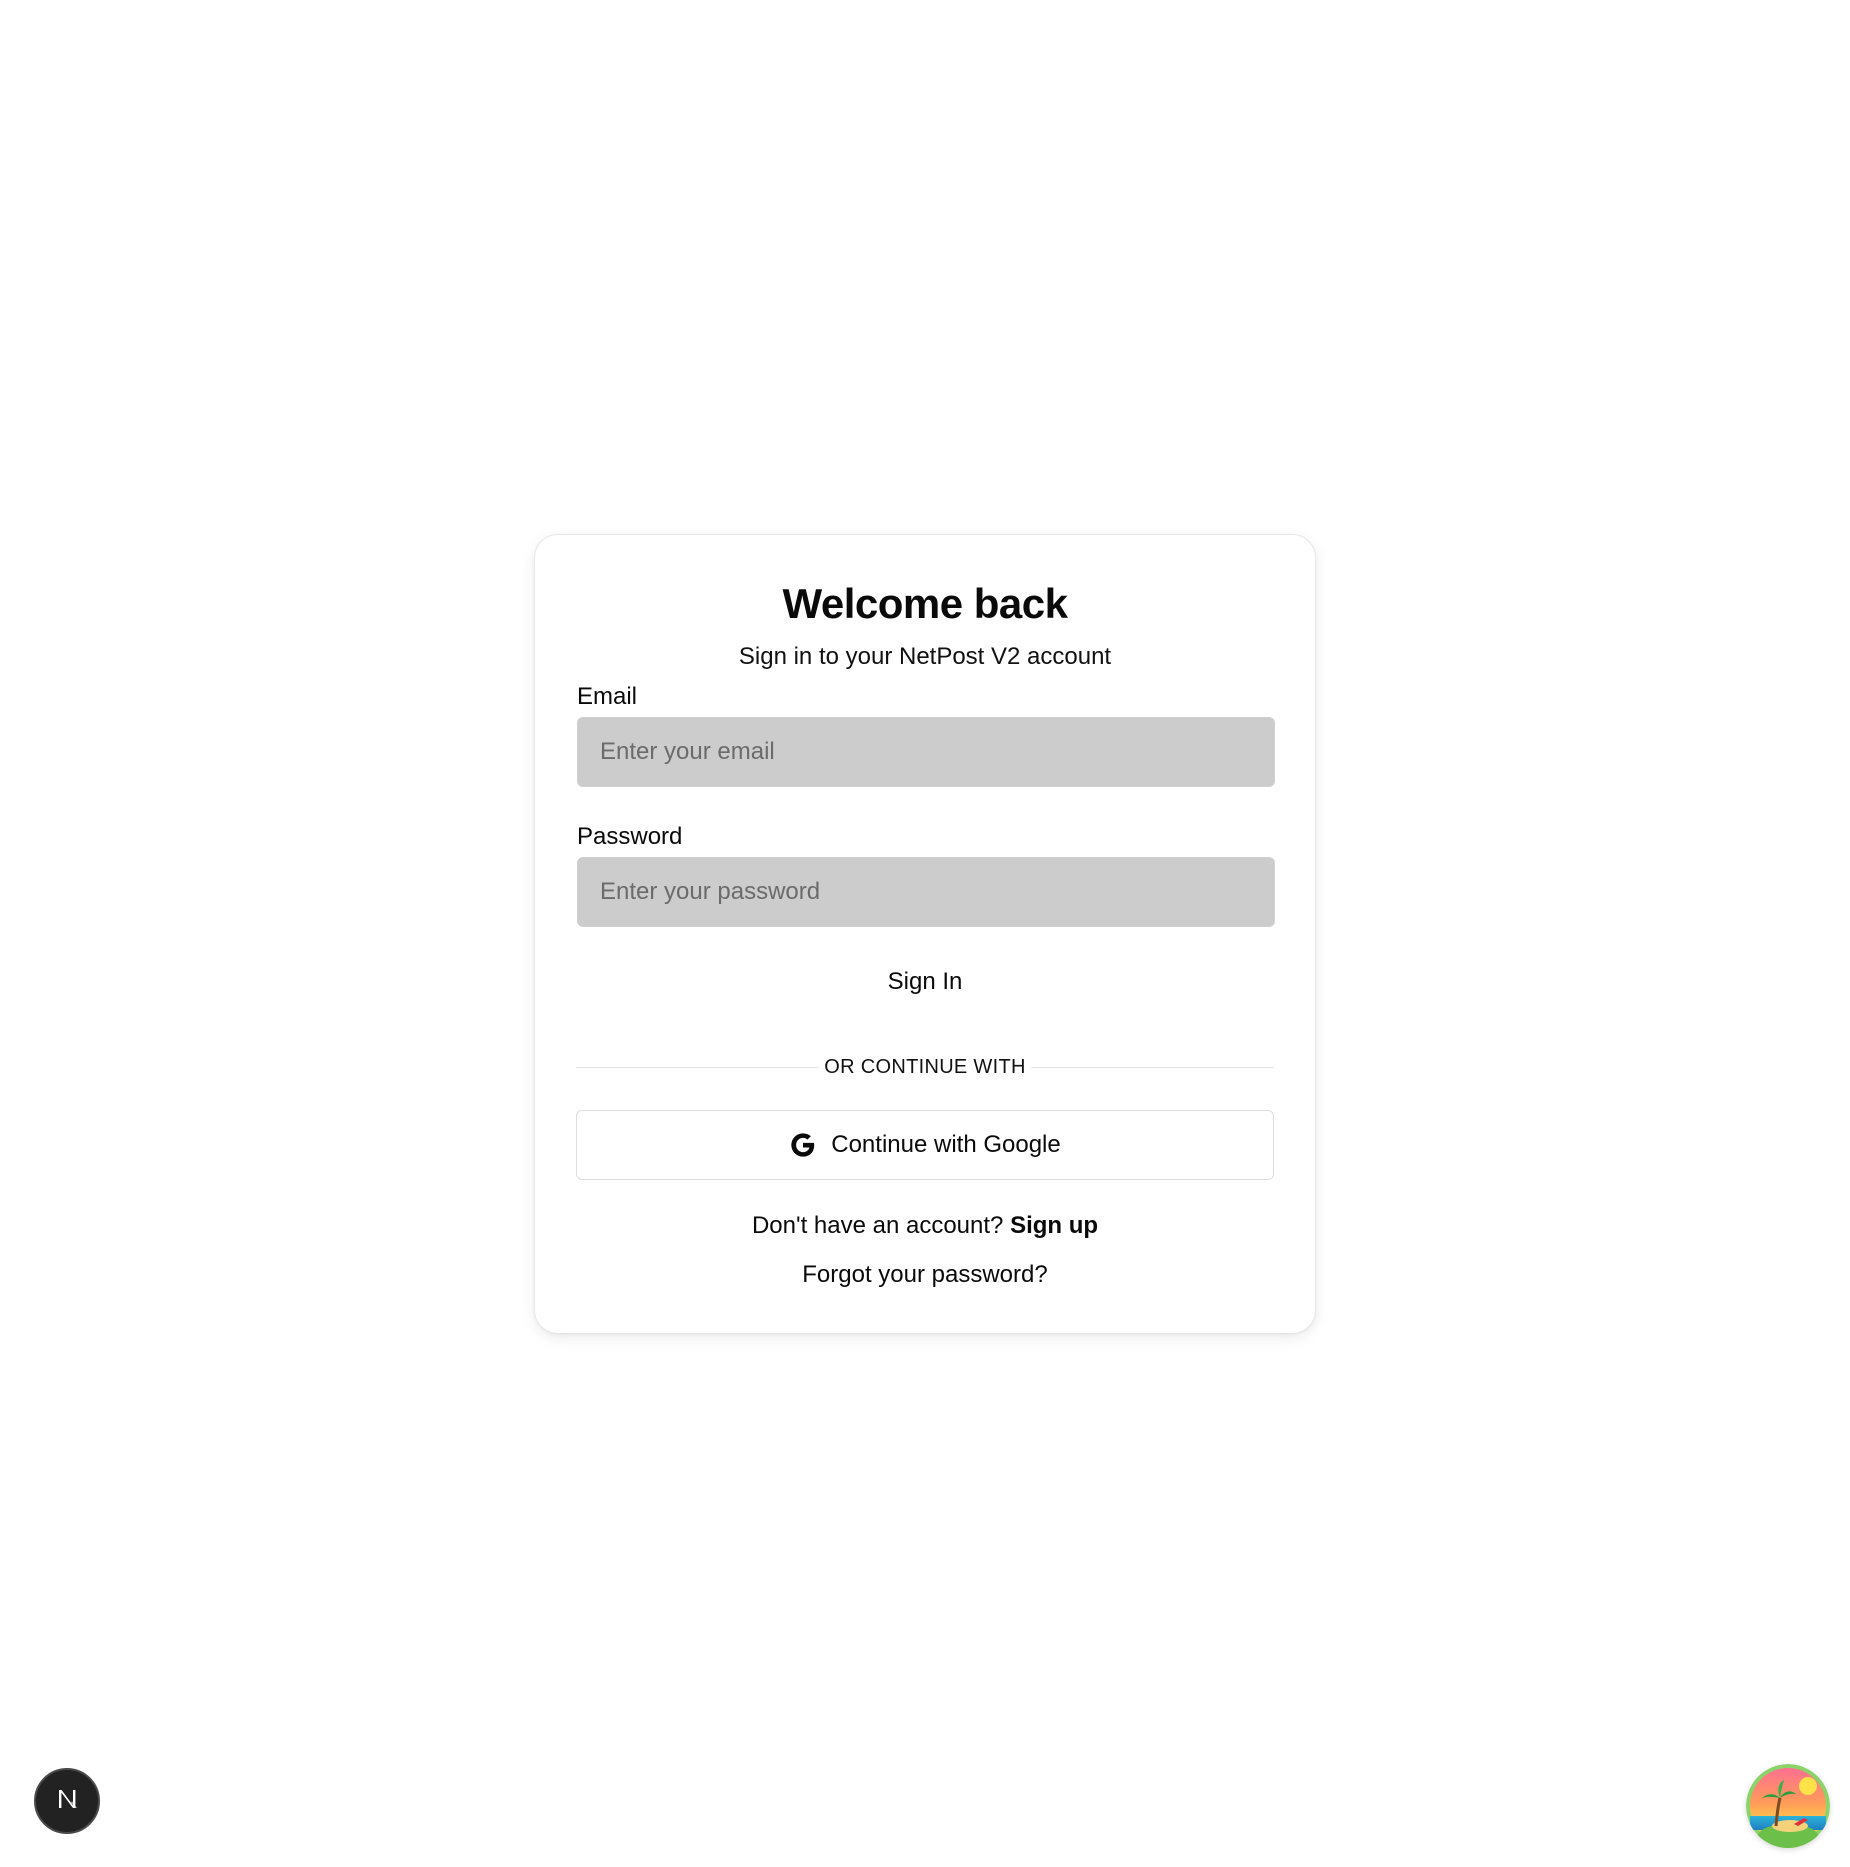 This screenshot has height=1867, width=1850. What do you see at coordinates (803, 1145) in the screenshot?
I see `google-g-icon` at bounding box center [803, 1145].